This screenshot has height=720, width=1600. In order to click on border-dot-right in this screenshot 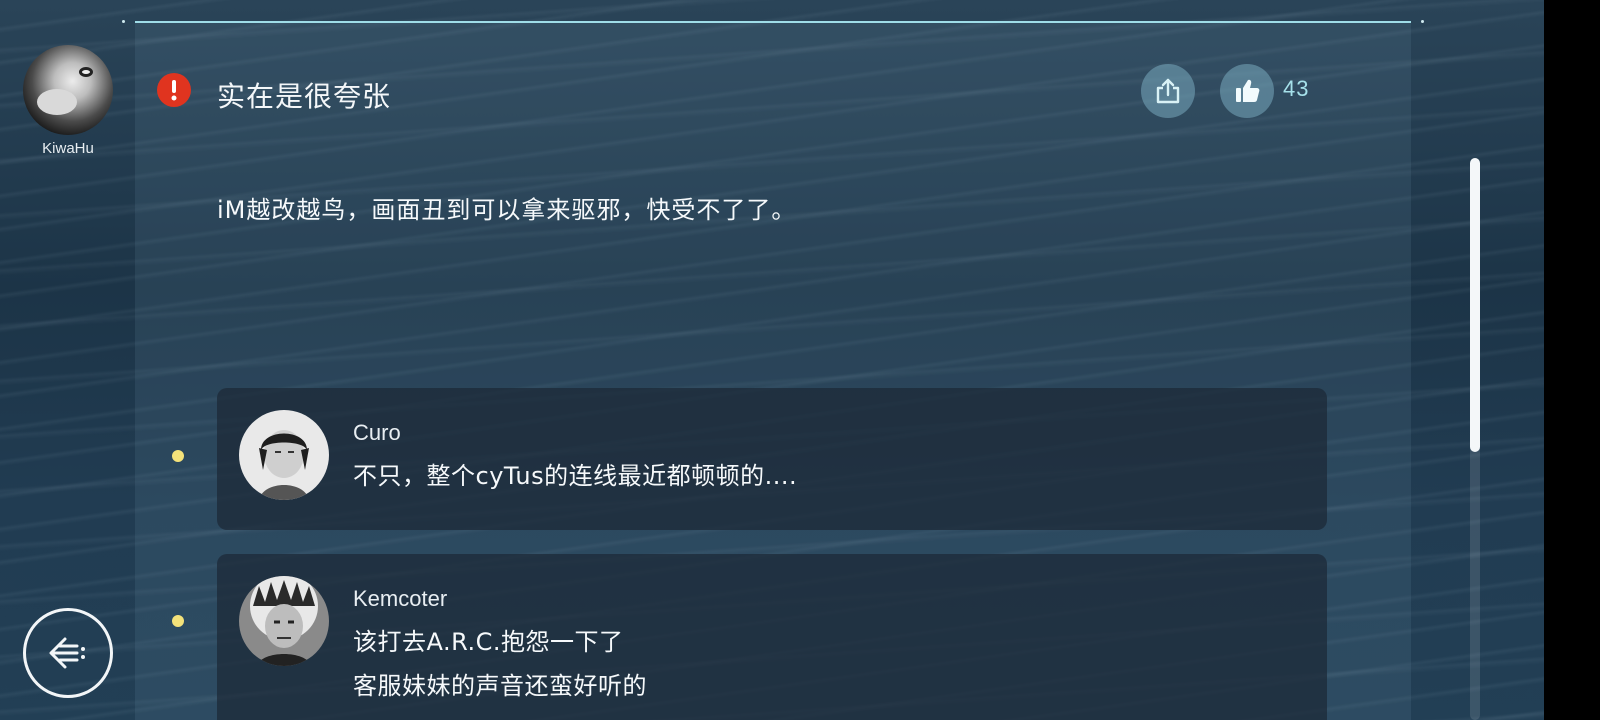, I will do `click(1422, 21)`.